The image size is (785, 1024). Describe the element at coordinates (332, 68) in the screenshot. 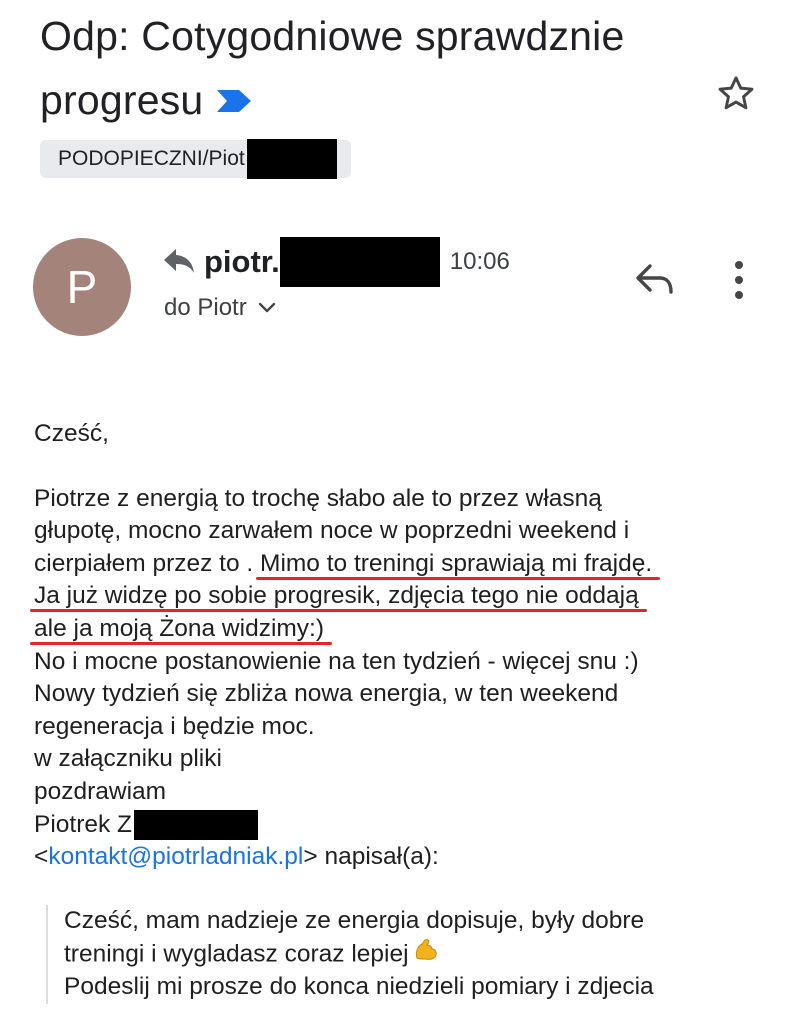

I see `subject-text: Odp: Cotygodniowe sprawdznie progresu` at that location.